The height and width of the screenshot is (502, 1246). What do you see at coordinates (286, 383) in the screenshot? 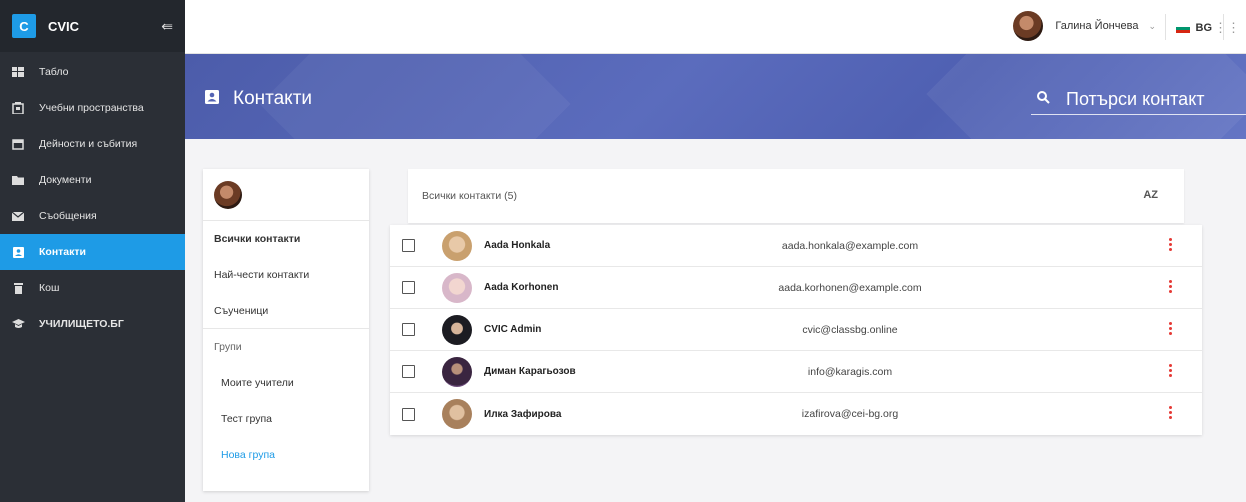
I see `group-my-teachers: Моите учители` at bounding box center [286, 383].